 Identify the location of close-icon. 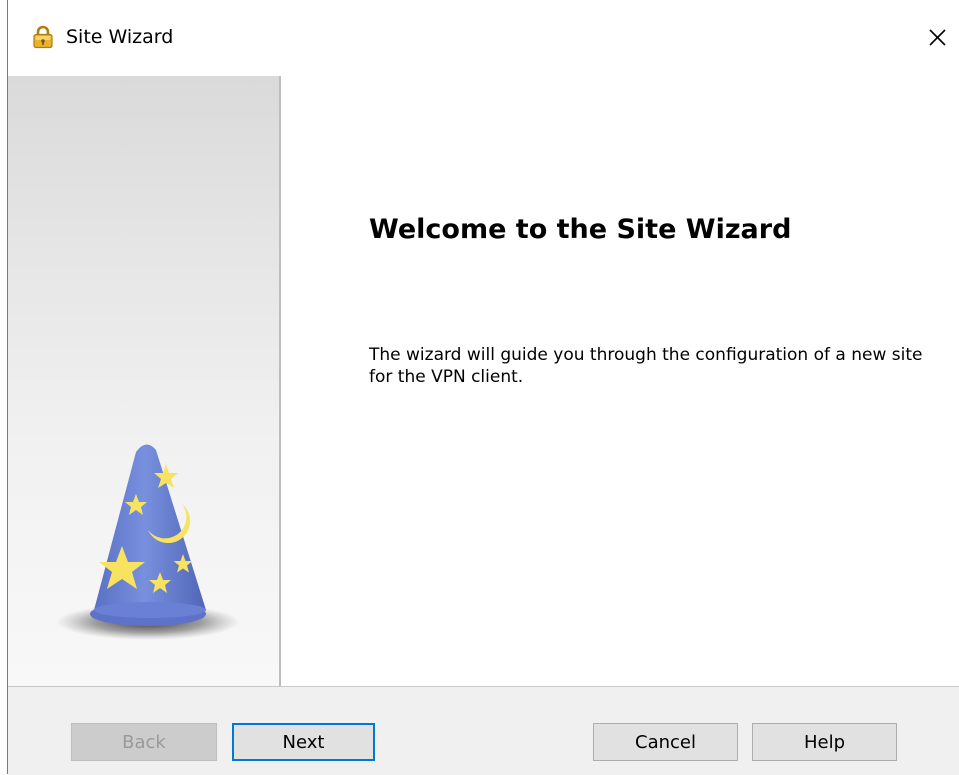
(937, 37).